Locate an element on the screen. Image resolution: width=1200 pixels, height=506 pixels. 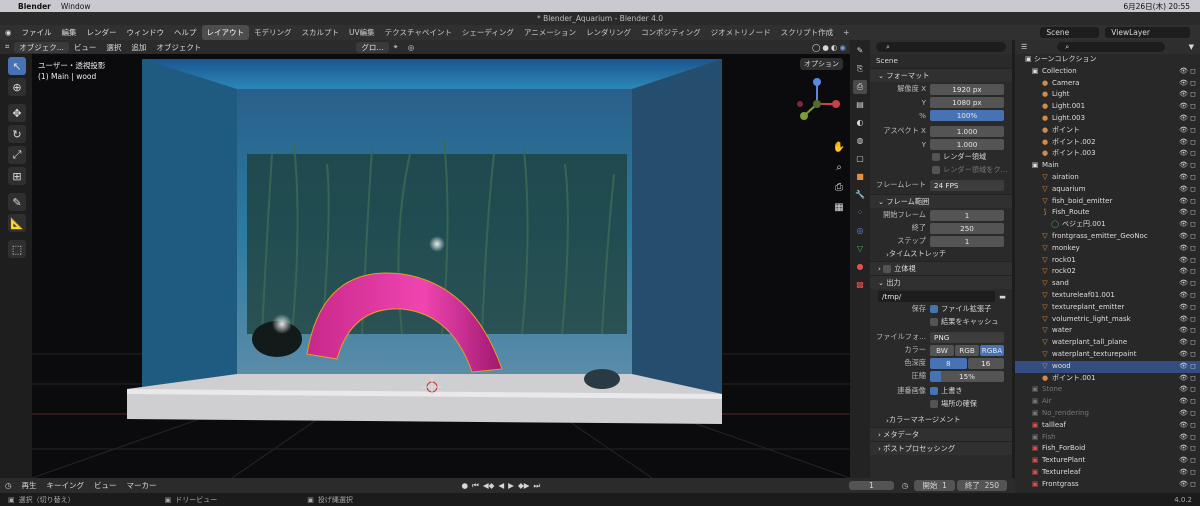
tab-texpaint: テクスチャペイント is located at coordinates (418, 32).